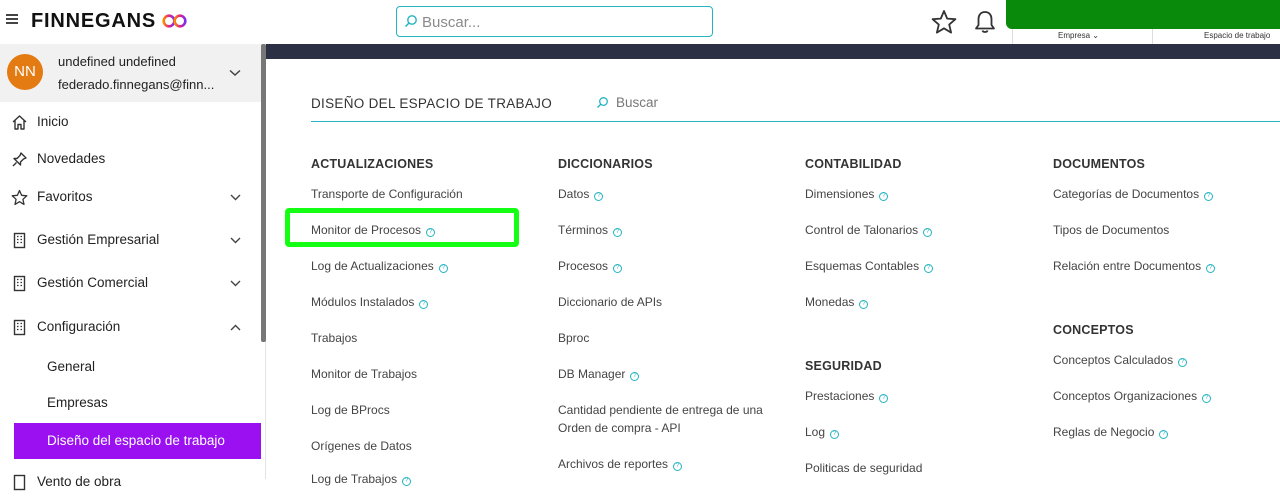 The image size is (1280, 500). What do you see at coordinates (1099, 164) in the screenshot?
I see `section-heading-documentos: DOCUMENTOS` at bounding box center [1099, 164].